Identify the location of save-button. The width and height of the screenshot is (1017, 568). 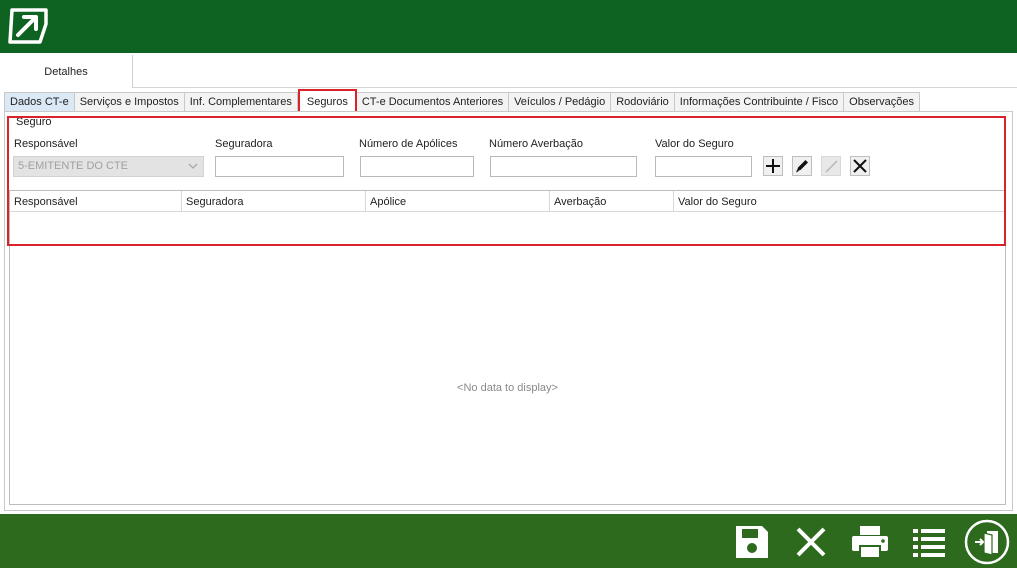
(752, 542).